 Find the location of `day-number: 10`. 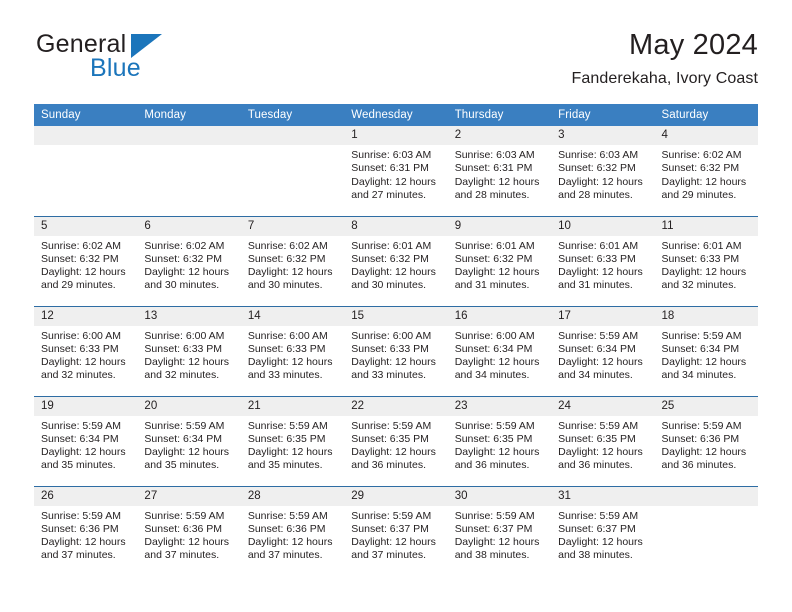

day-number: 10 is located at coordinates (603, 226).